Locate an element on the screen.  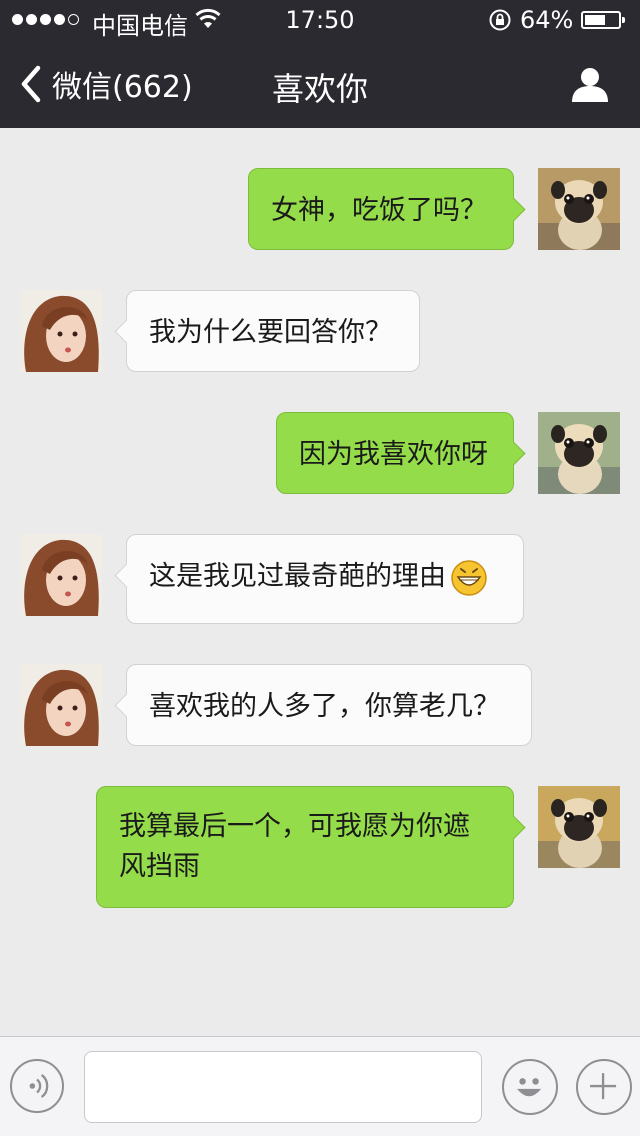
voice-icon is located at coordinates (37, 1086).